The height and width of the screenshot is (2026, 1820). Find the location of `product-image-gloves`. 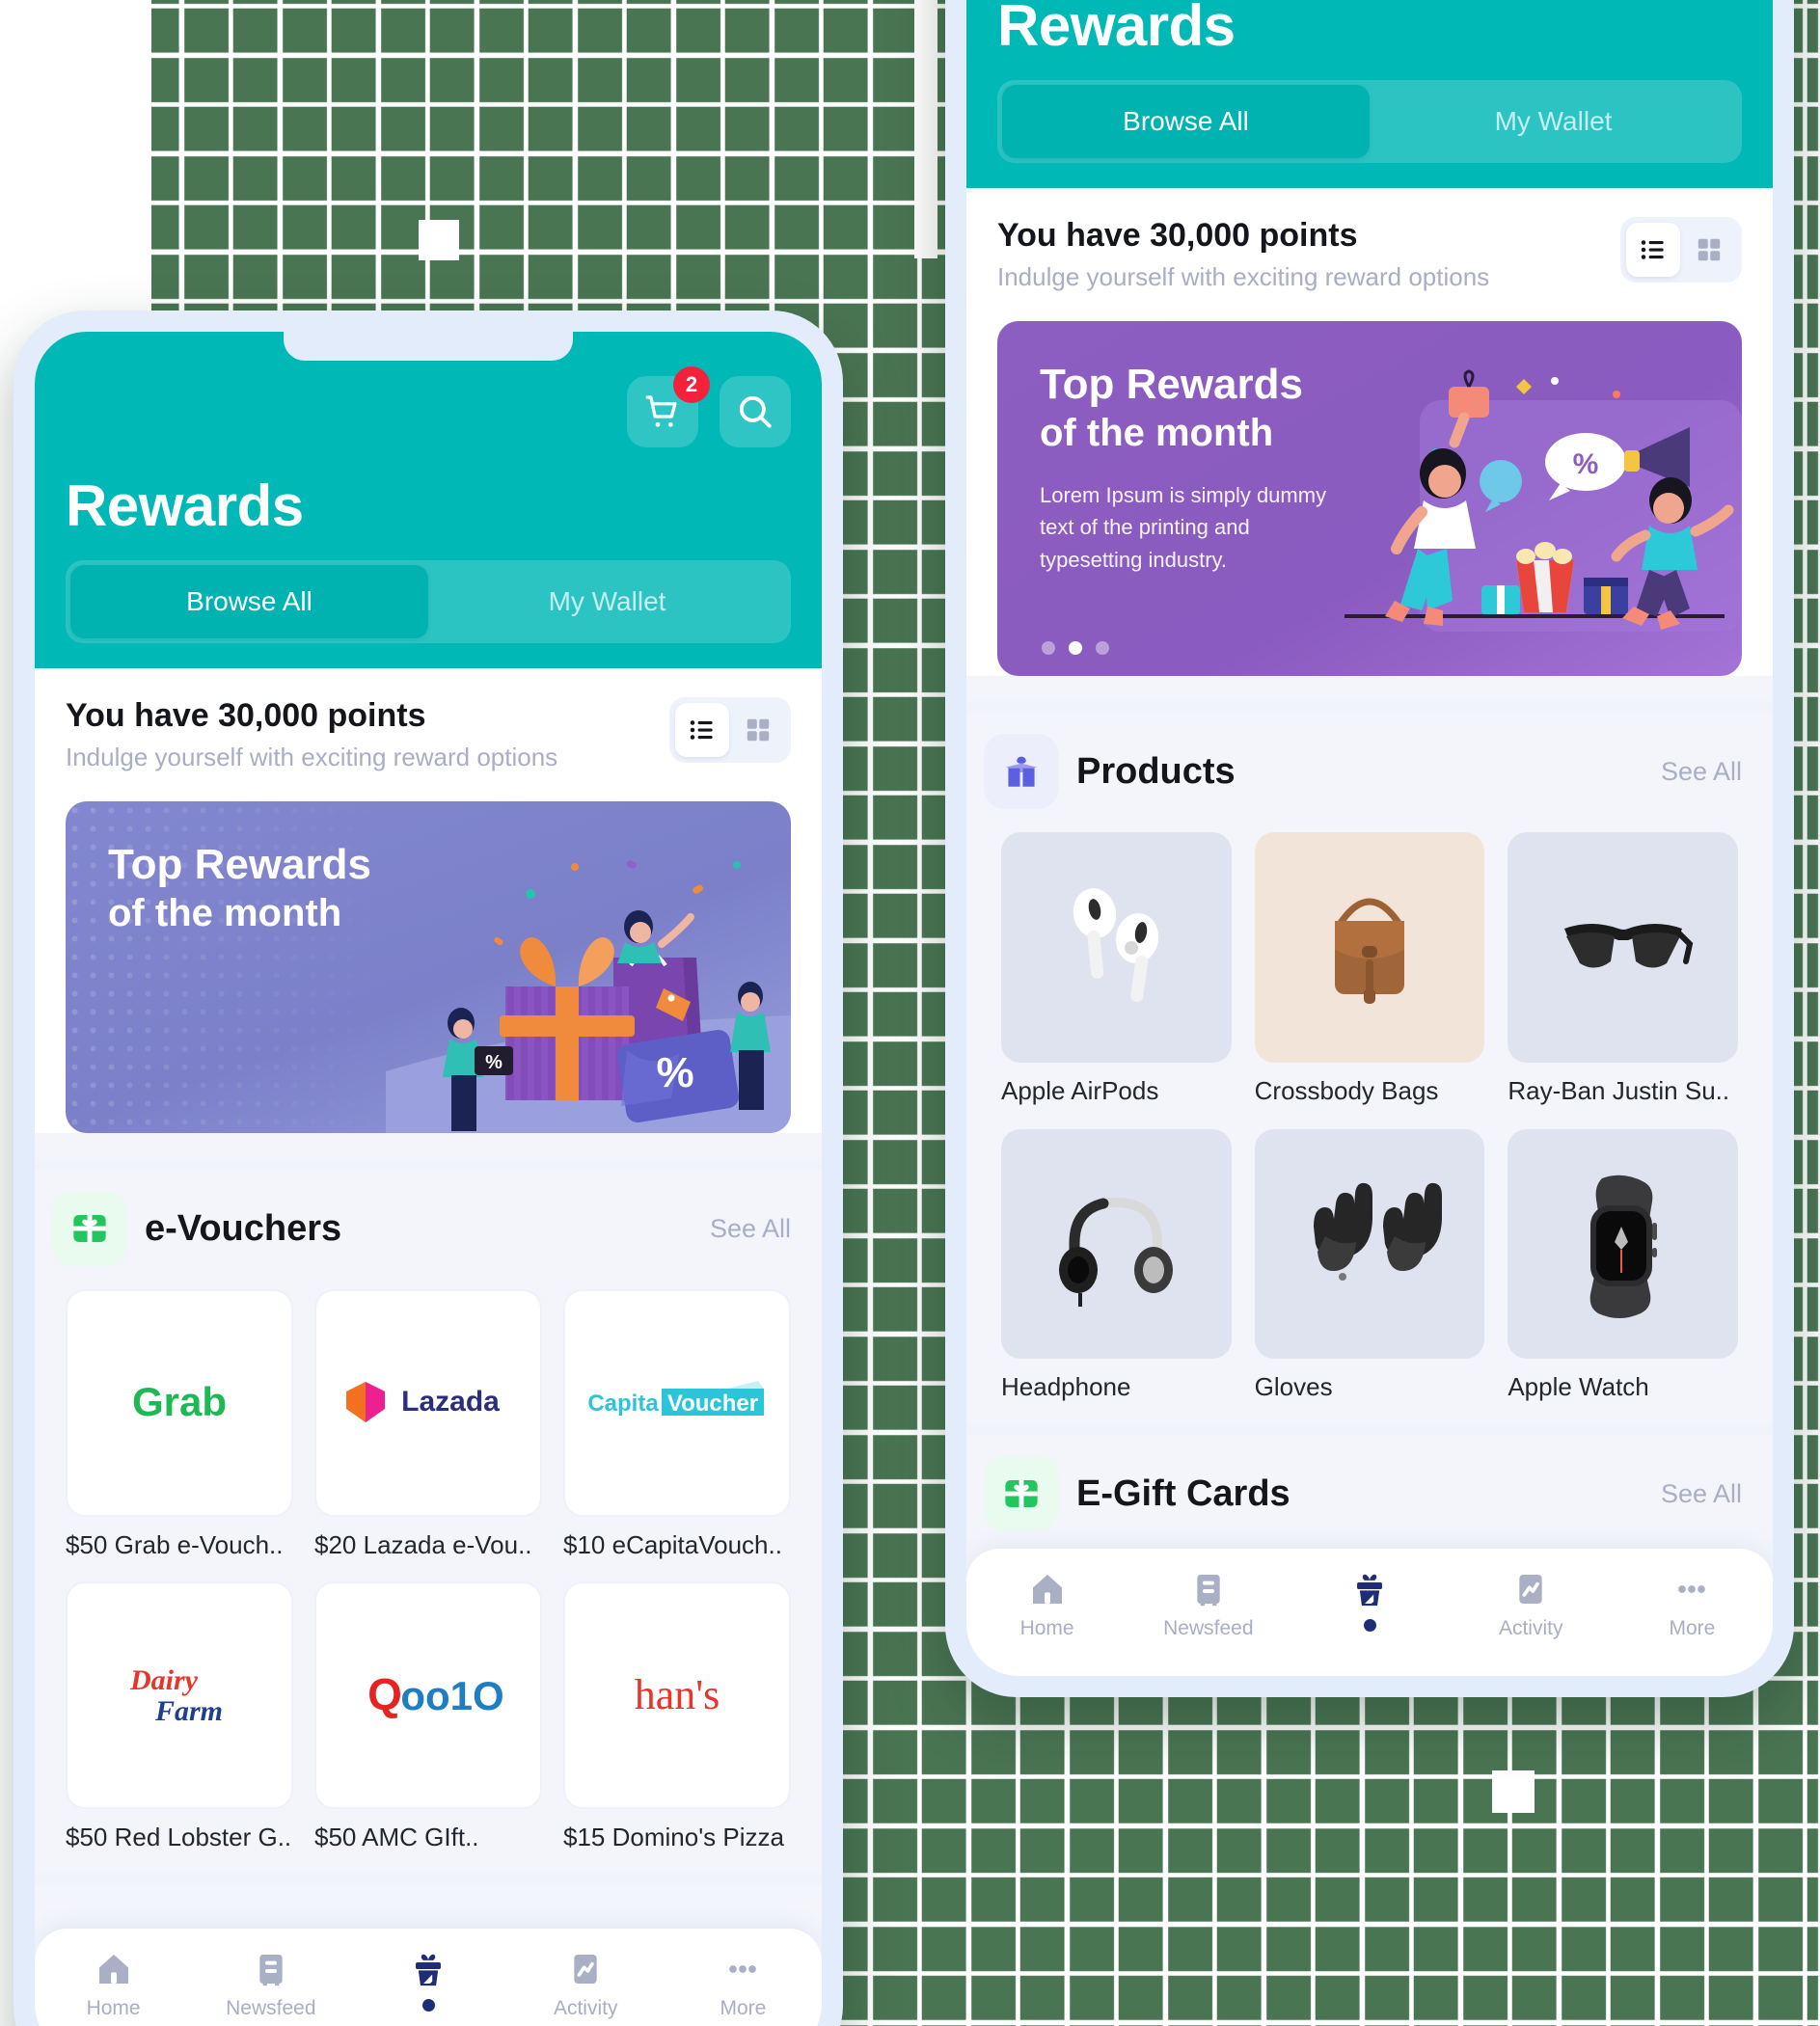

product-image-gloves is located at coordinates (1370, 1244).